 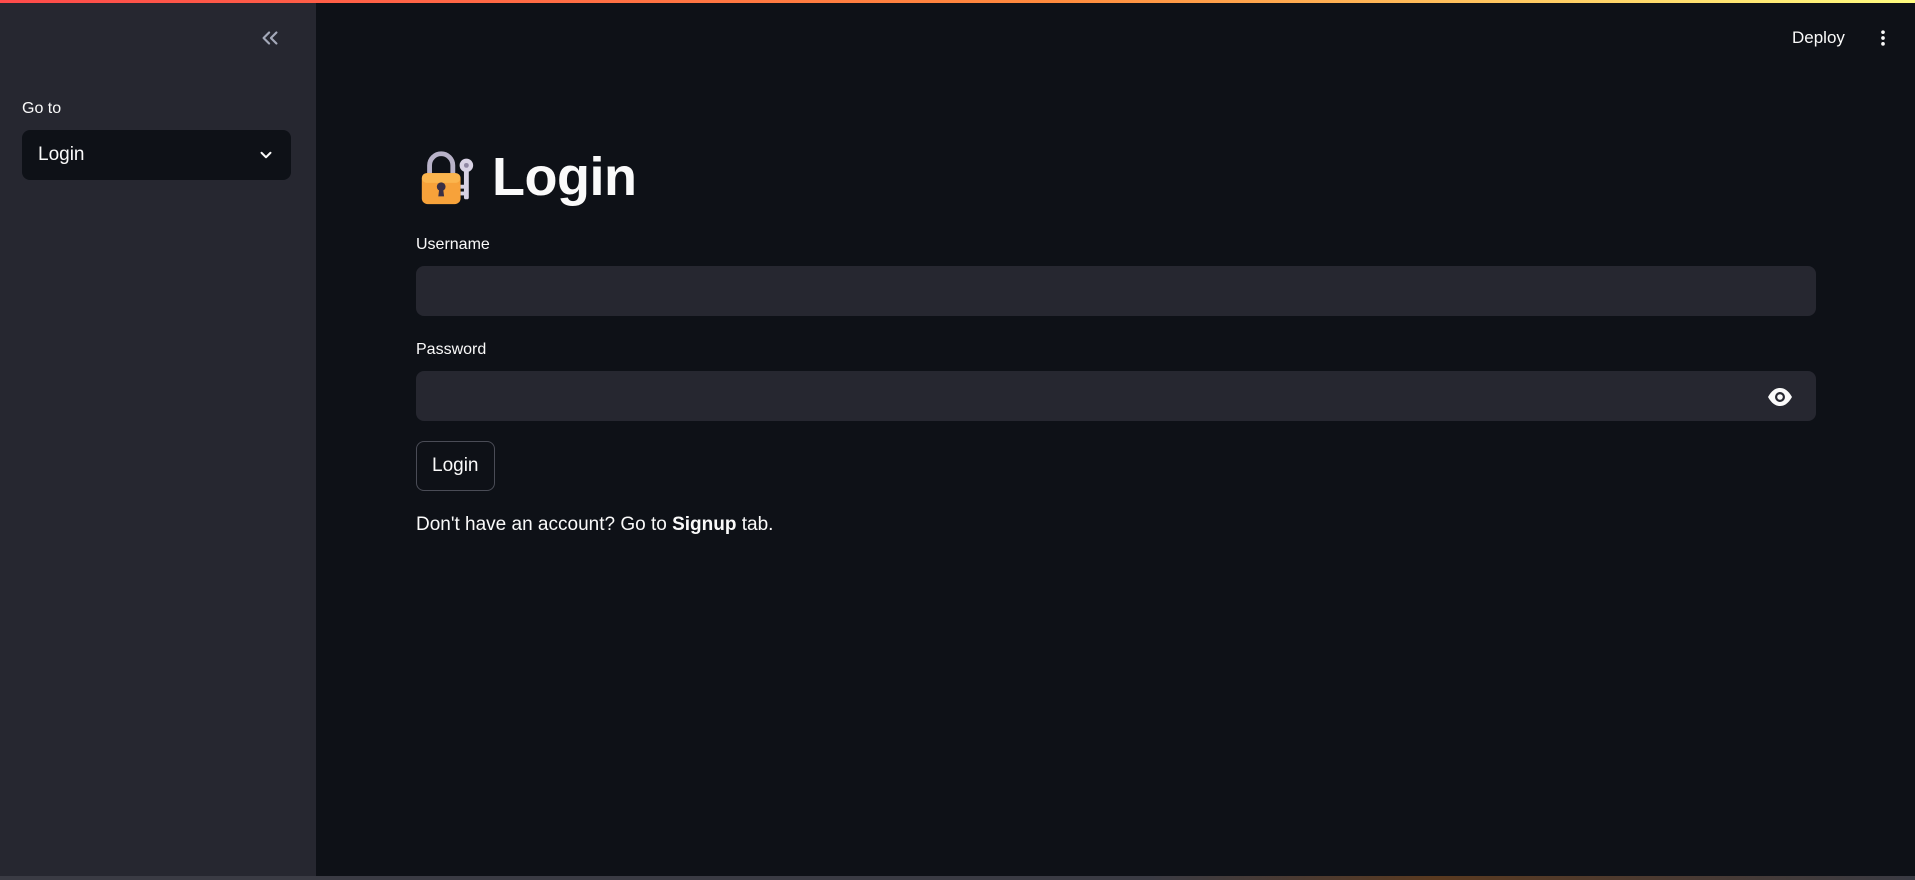 I want to click on password-label: Password, so click(x=451, y=349).